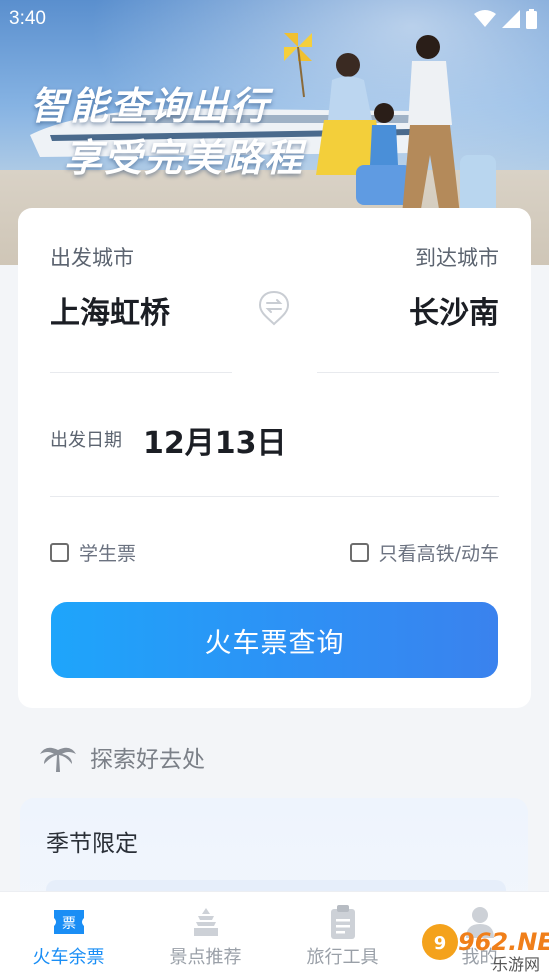 The height and width of the screenshot is (976, 549). Describe the element at coordinates (68, 957) in the screenshot. I see `tab-label: 火车余票` at that location.